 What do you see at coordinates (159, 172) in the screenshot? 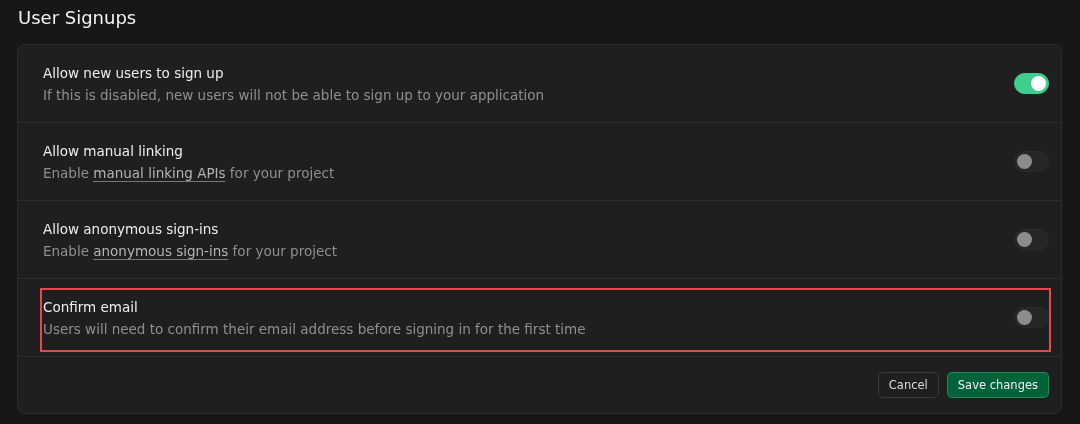
I see `docs-link: manual linking APIs` at bounding box center [159, 172].